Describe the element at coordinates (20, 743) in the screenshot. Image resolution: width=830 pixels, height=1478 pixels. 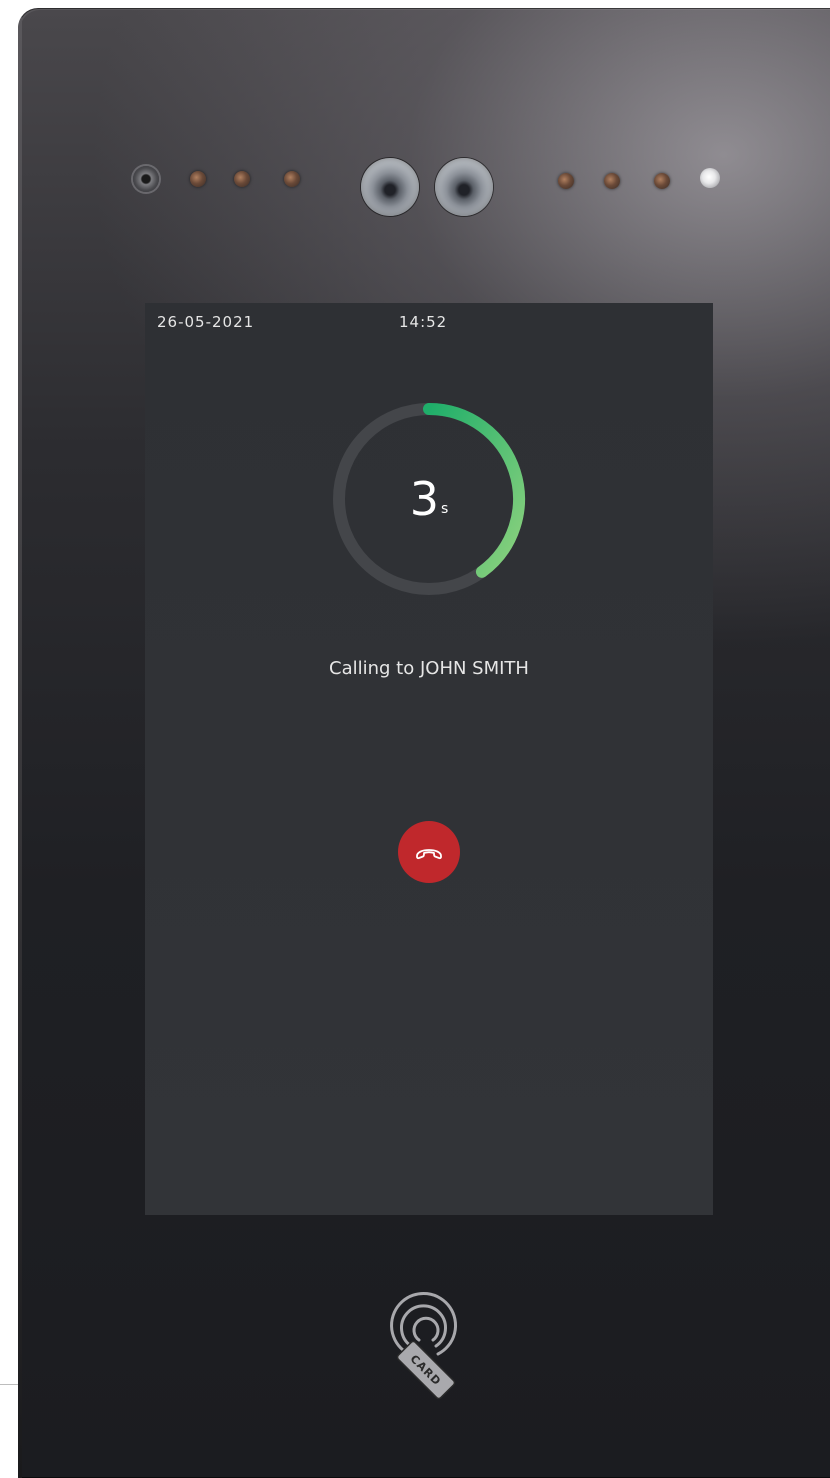
I see `panel-edge` at that location.